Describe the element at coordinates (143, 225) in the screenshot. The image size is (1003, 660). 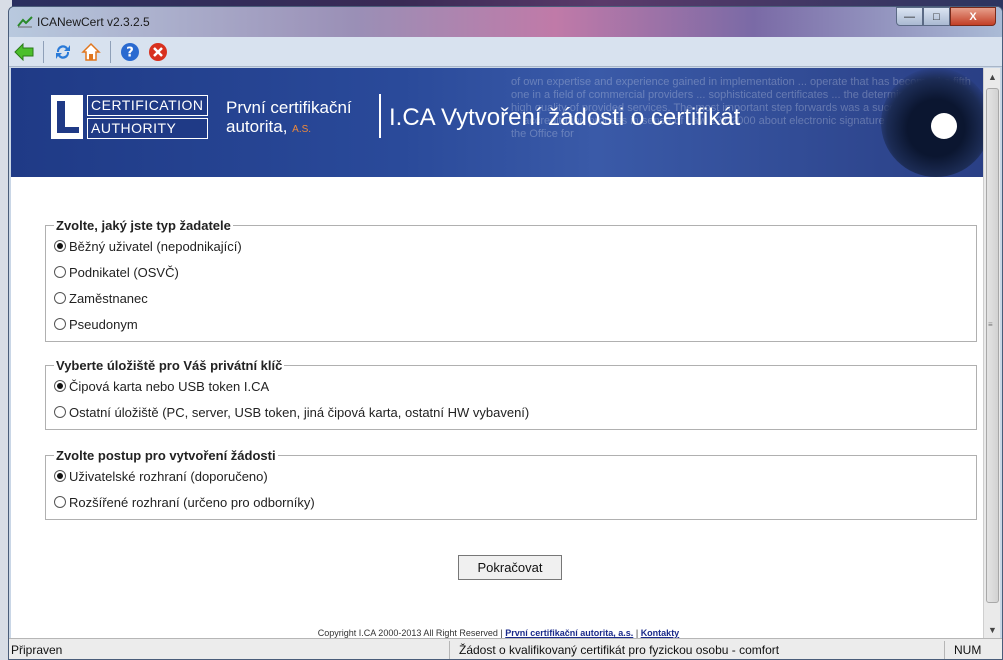
I see `applicant-type-legend: Zvolte, jaký jste typ žadatele` at that location.